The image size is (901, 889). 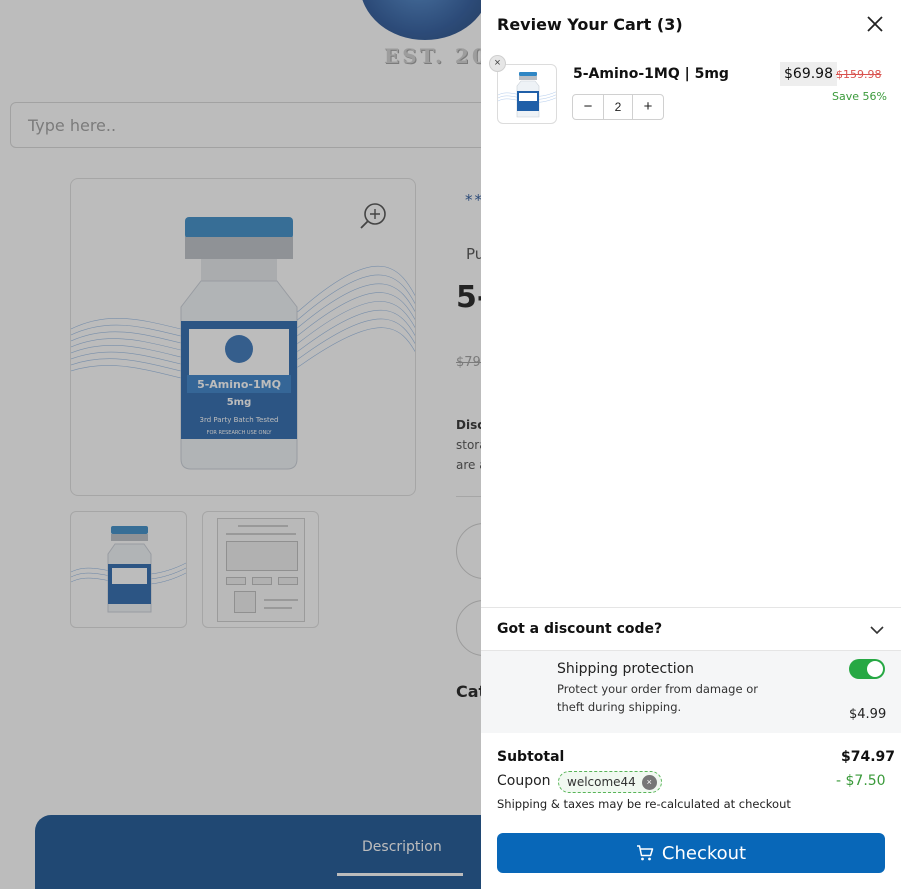 I want to click on checkout-button: Checkout, so click(x=691, y=853).